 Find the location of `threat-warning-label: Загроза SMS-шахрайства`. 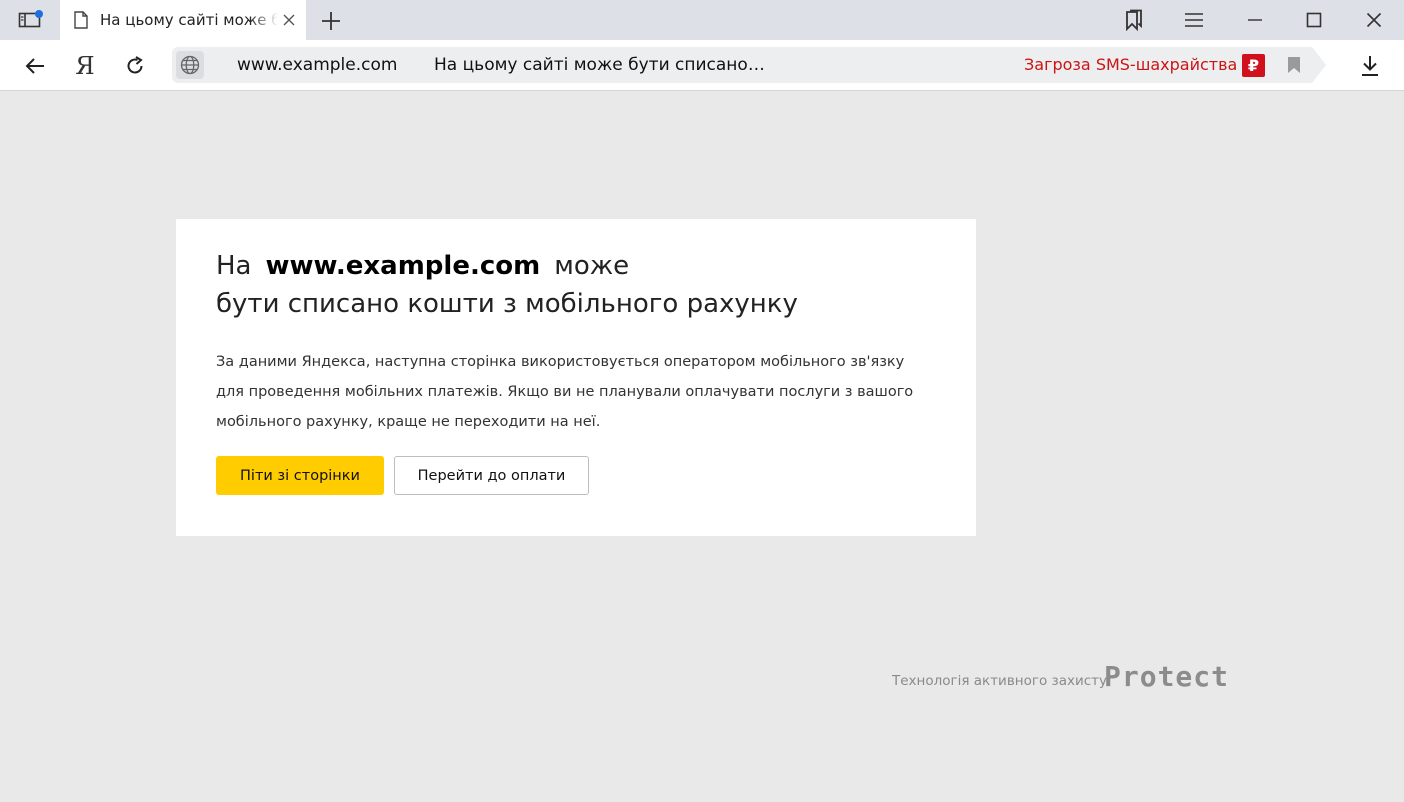

threat-warning-label: Загроза SMS-шахрайства is located at coordinates (1130, 65).